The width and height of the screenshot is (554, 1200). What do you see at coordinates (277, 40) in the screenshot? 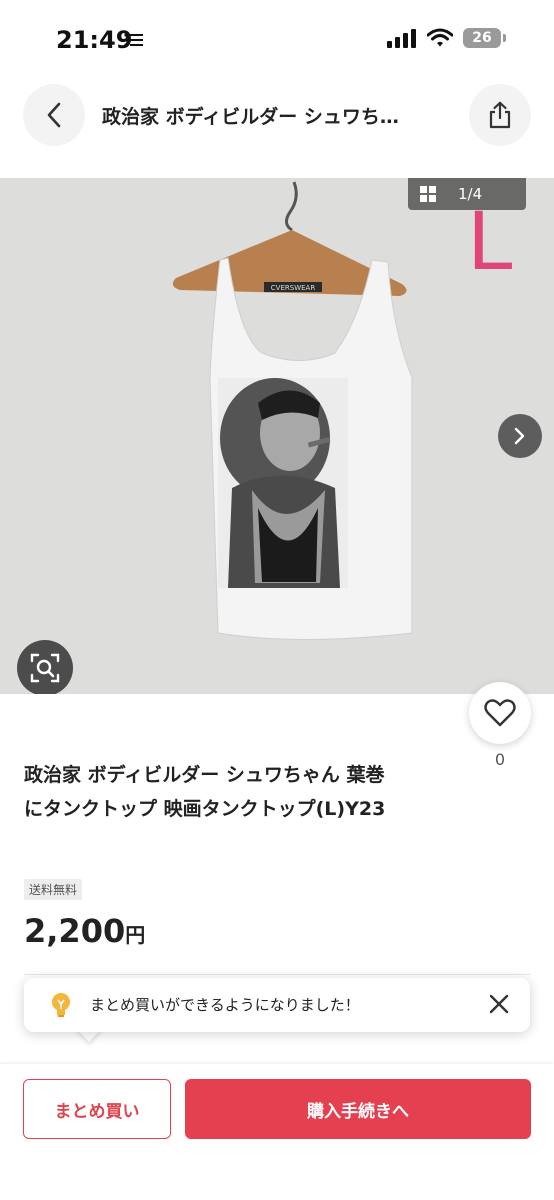
I see `status-bar: 21:49 26` at bounding box center [277, 40].